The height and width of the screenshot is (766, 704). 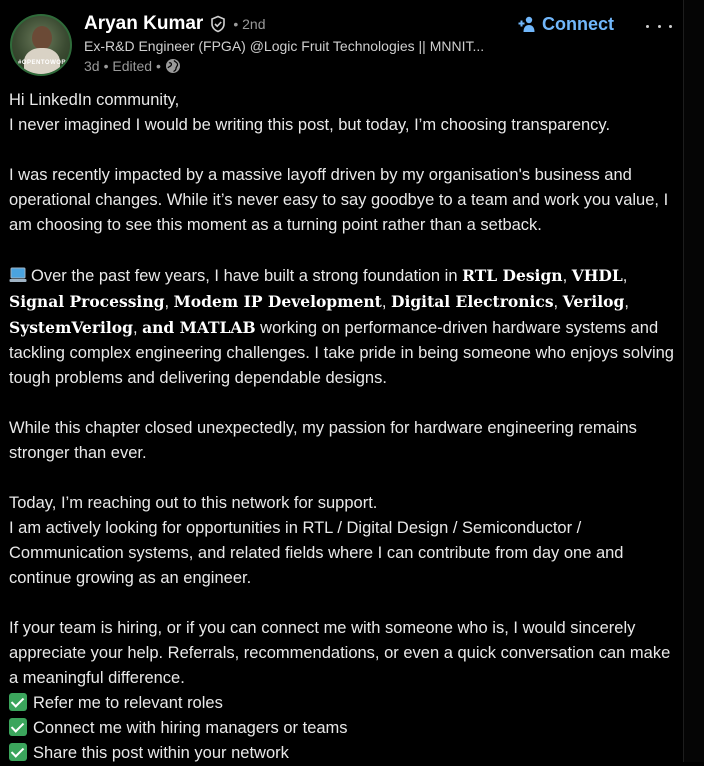 I want to click on author-name-row: Aryan Kumar • 2nd, so click(x=174, y=24).